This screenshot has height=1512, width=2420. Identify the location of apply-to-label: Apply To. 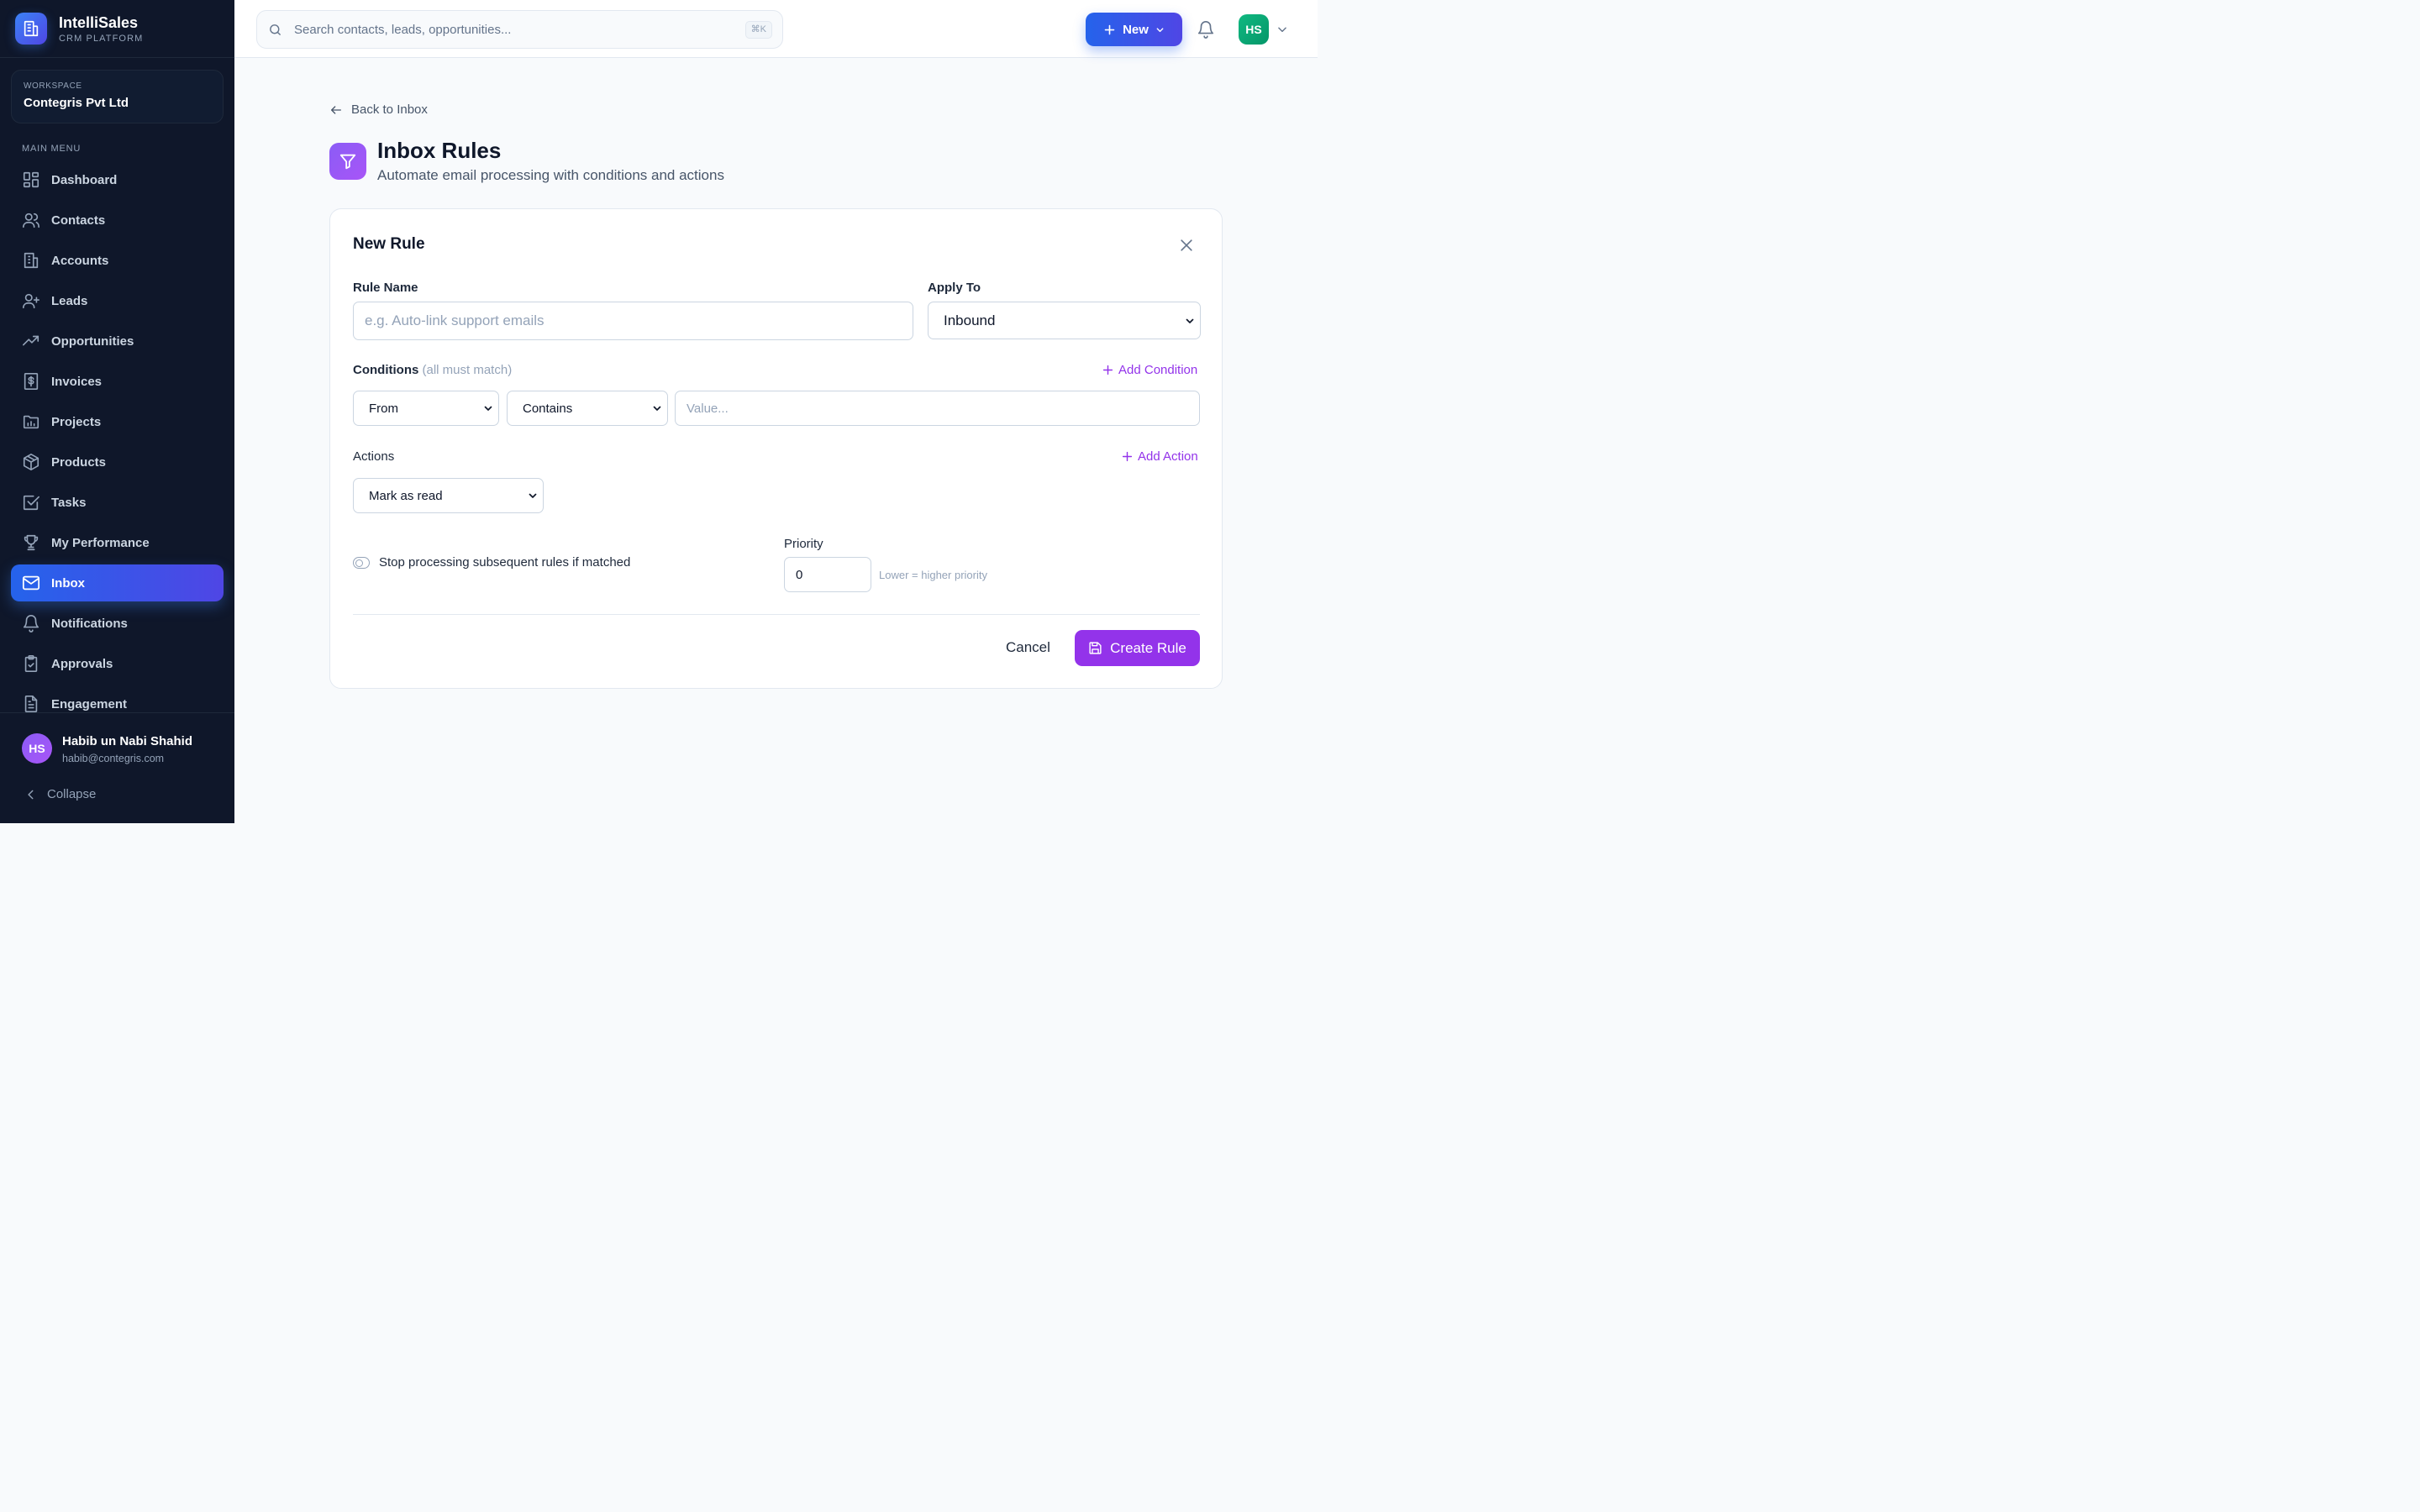
(955, 288).